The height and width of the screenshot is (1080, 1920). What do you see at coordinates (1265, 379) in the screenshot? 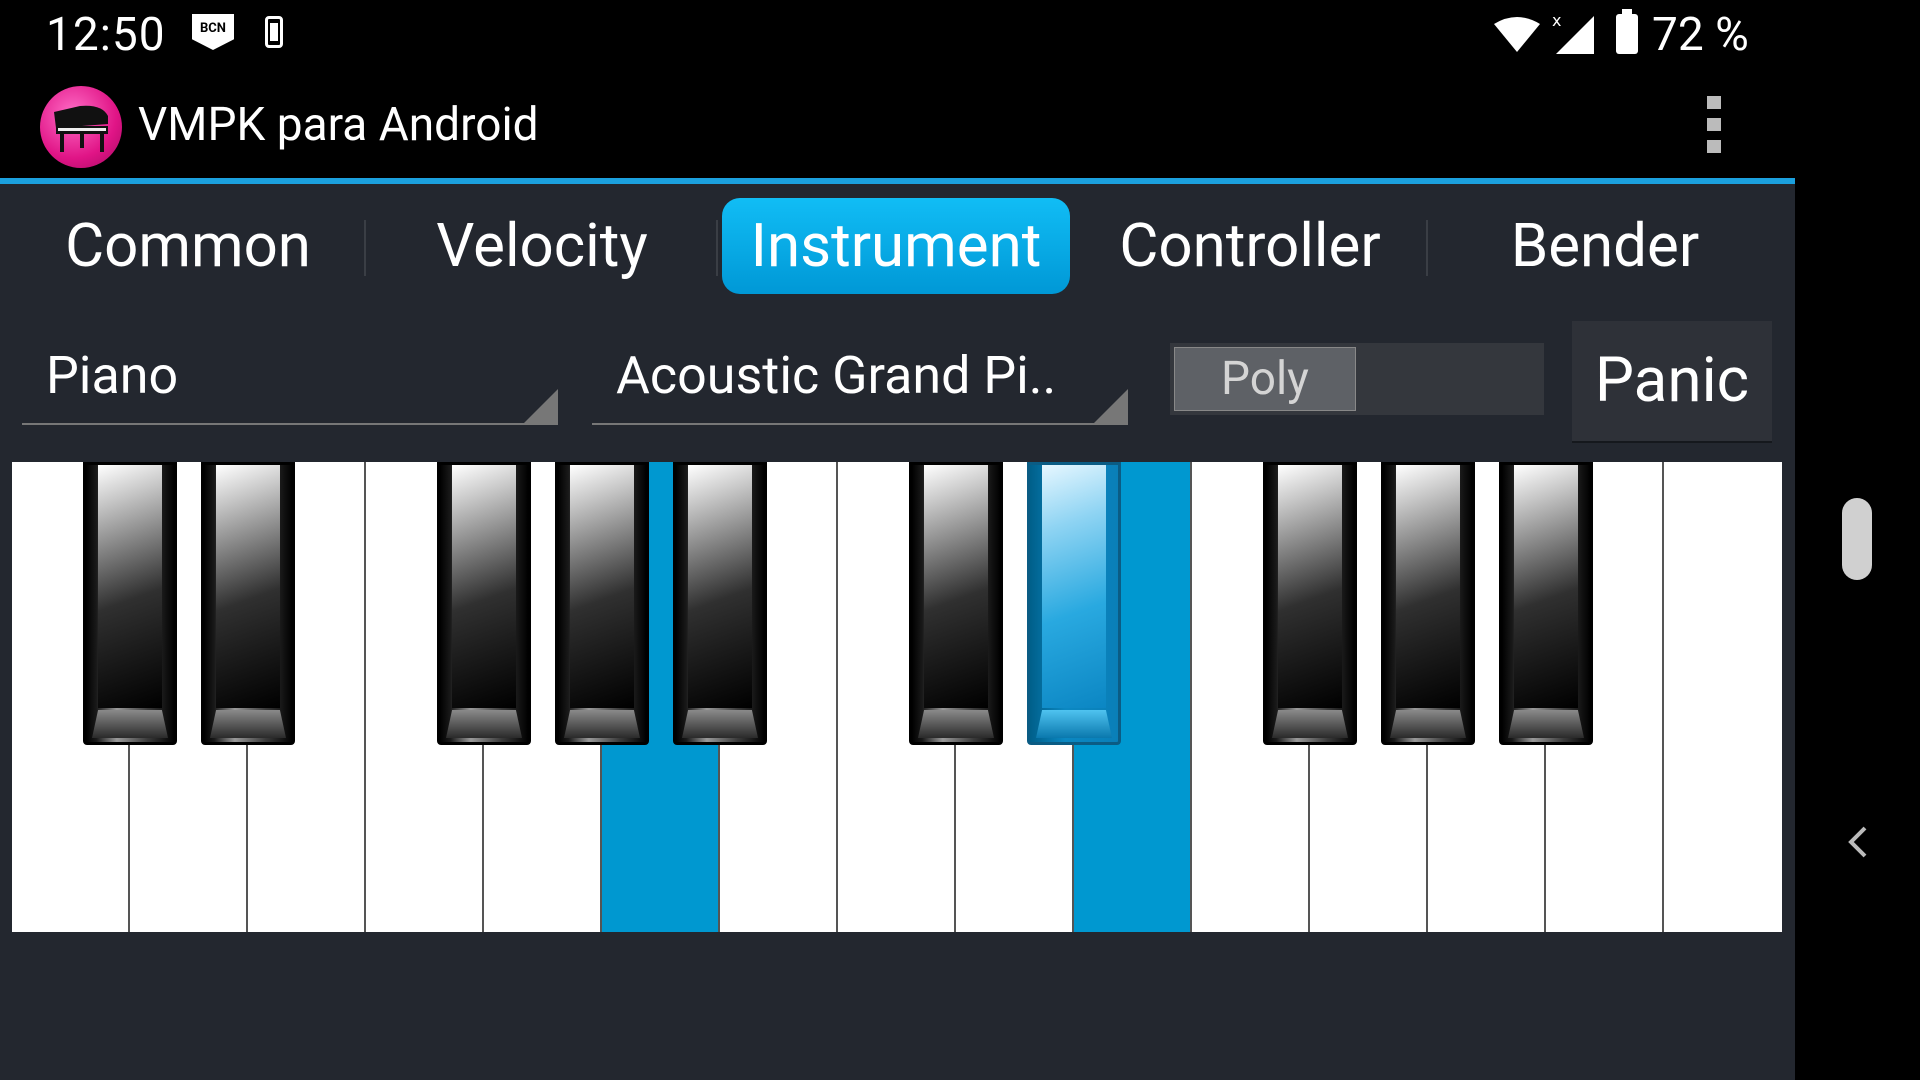
I see `poly-toggle-label: Poly` at bounding box center [1265, 379].